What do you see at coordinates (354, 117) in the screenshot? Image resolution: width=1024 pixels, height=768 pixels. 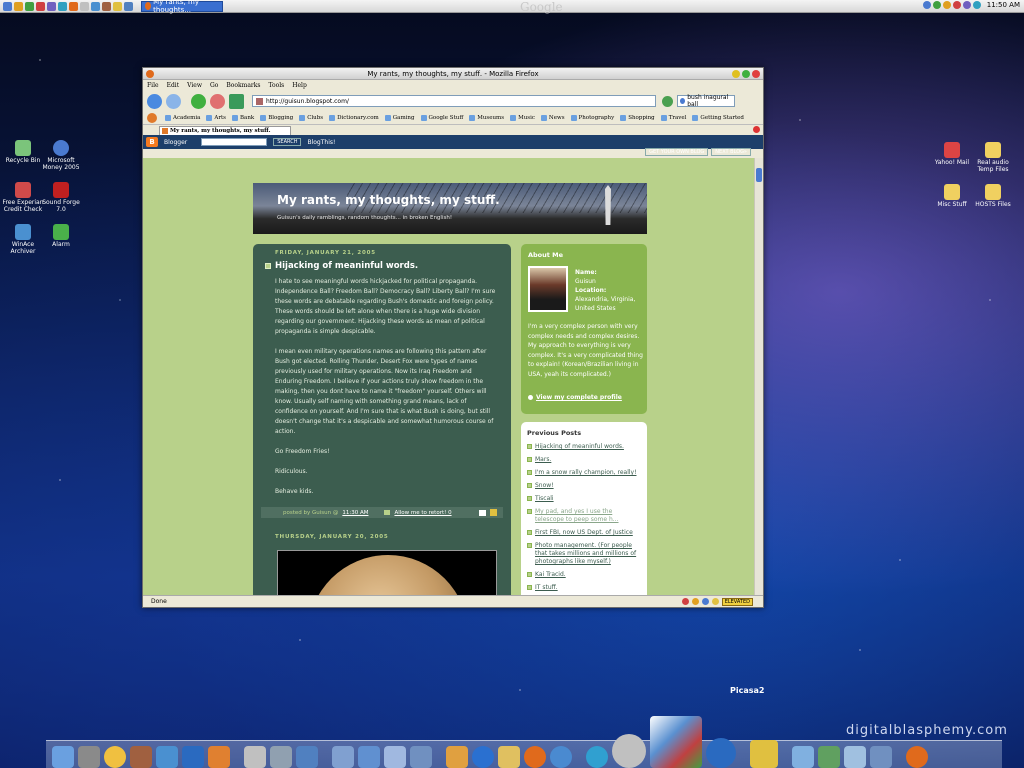 I see `bookmark-dictionary-com: Dictionary.com` at bounding box center [354, 117].